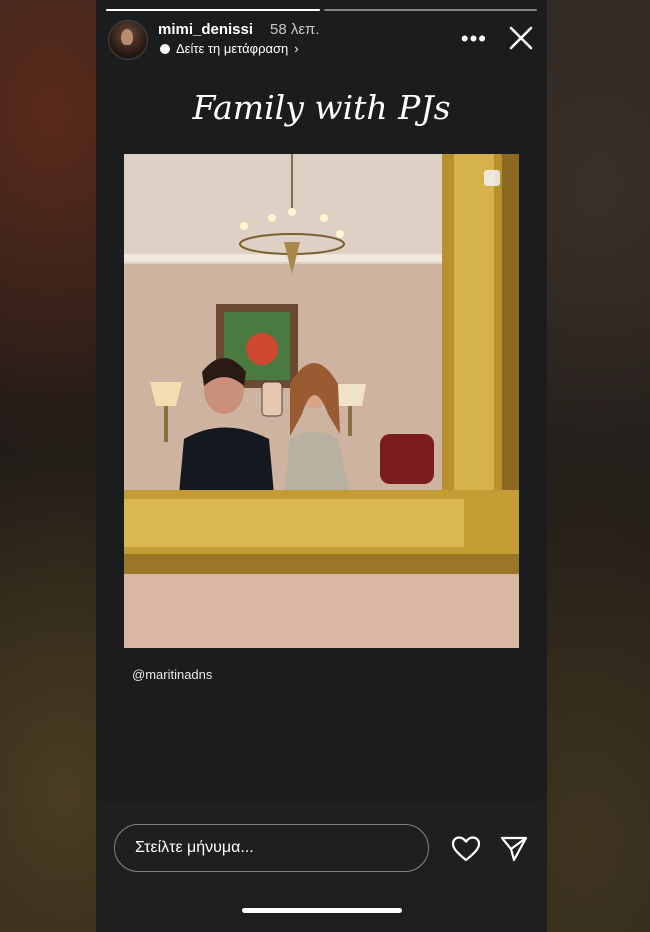 Image resolution: width=650 pixels, height=932 pixels. What do you see at coordinates (474, 39) in the screenshot?
I see `more-options-icon: •••` at bounding box center [474, 39].